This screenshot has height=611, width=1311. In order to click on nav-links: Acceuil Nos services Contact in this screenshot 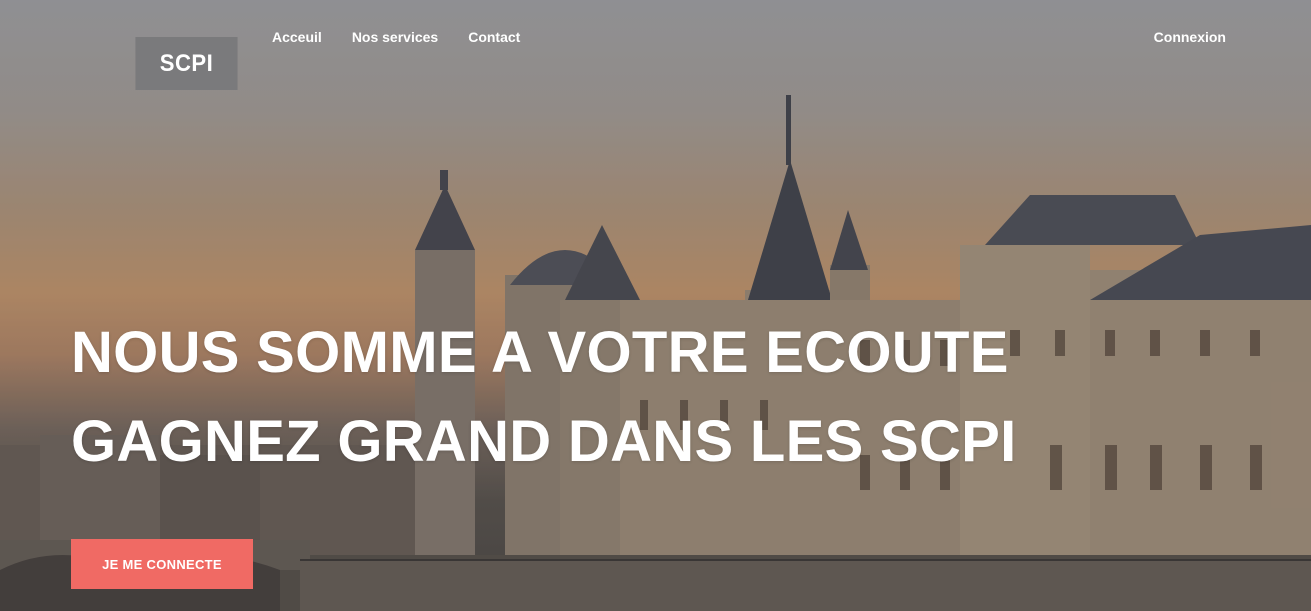, I will do `click(396, 37)`.